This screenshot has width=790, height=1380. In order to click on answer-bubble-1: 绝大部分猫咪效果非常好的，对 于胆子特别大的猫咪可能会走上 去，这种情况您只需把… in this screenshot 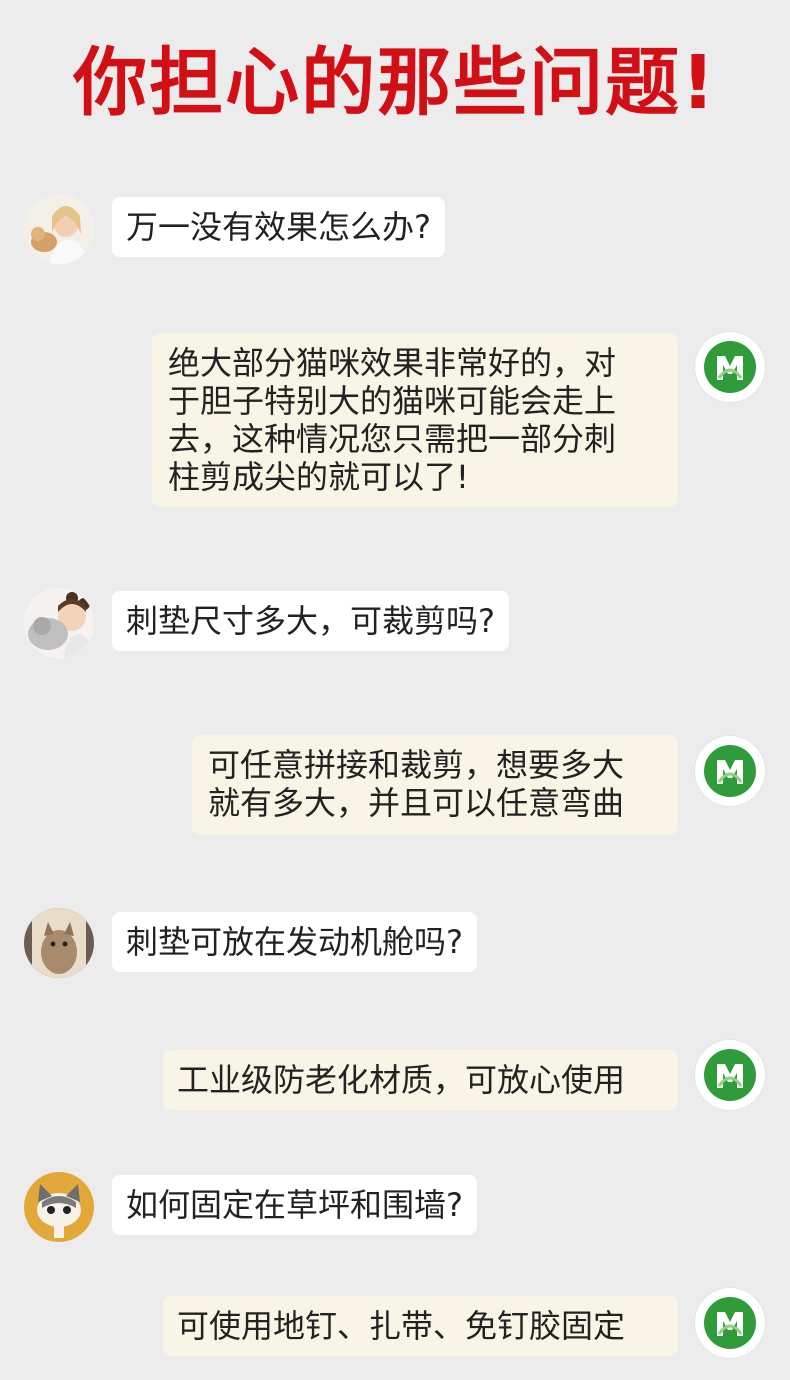, I will do `click(415, 420)`.